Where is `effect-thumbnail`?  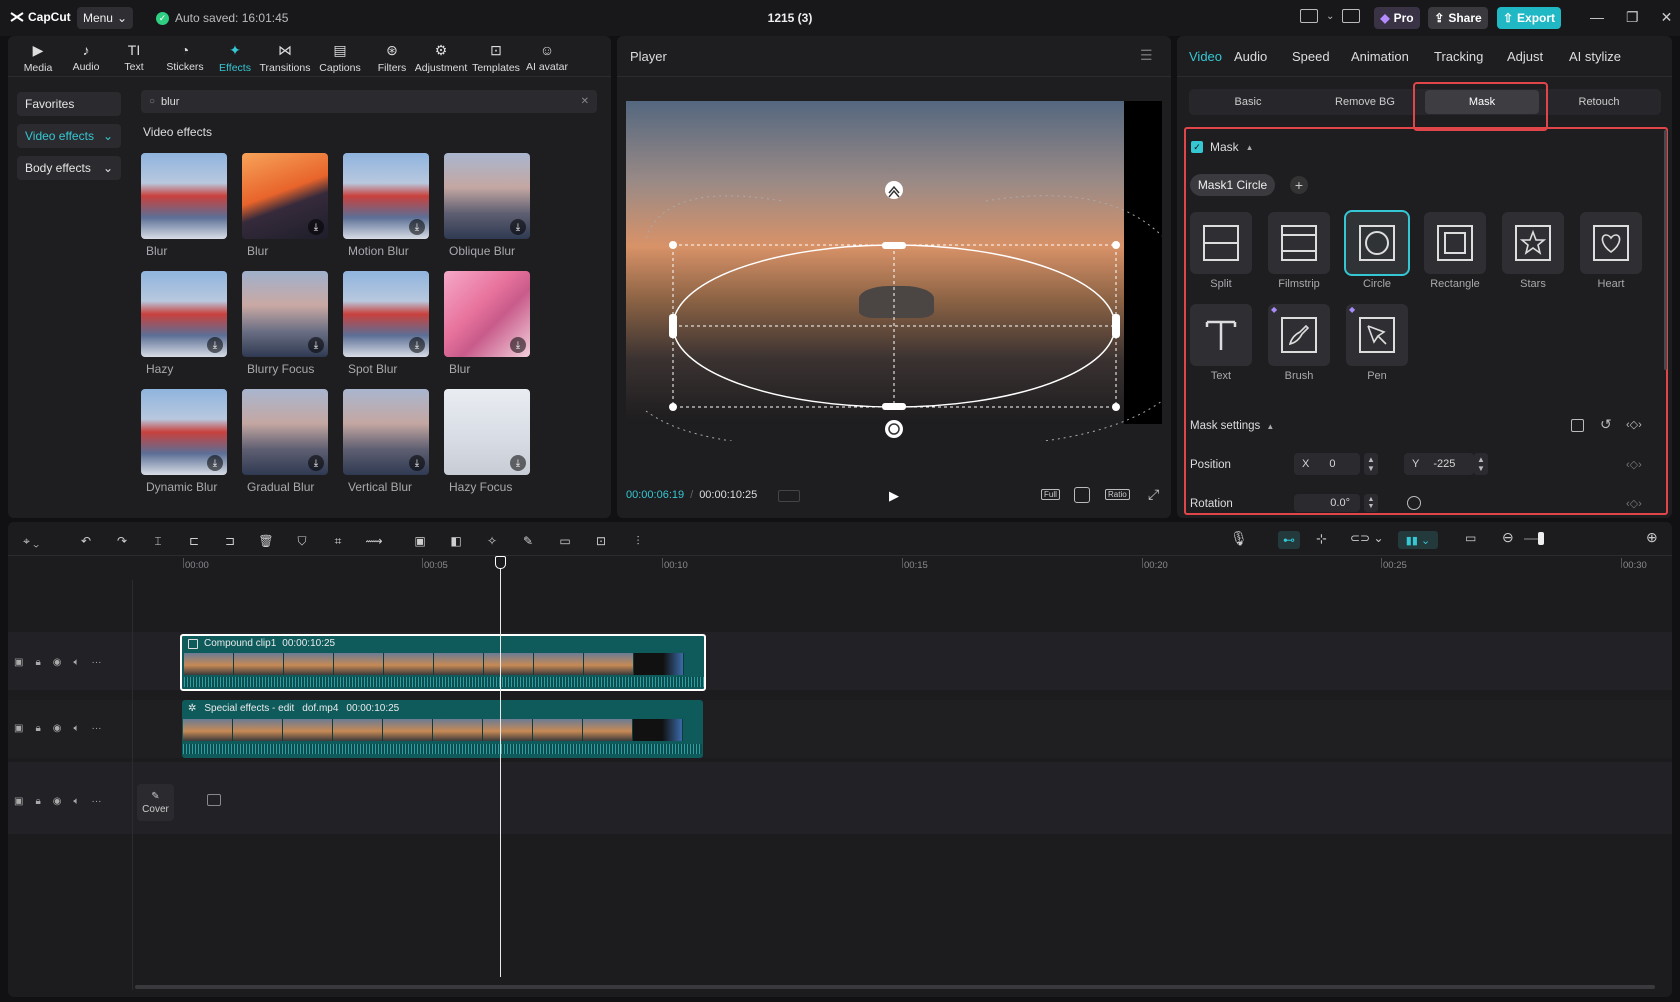 effect-thumbnail is located at coordinates (184, 196).